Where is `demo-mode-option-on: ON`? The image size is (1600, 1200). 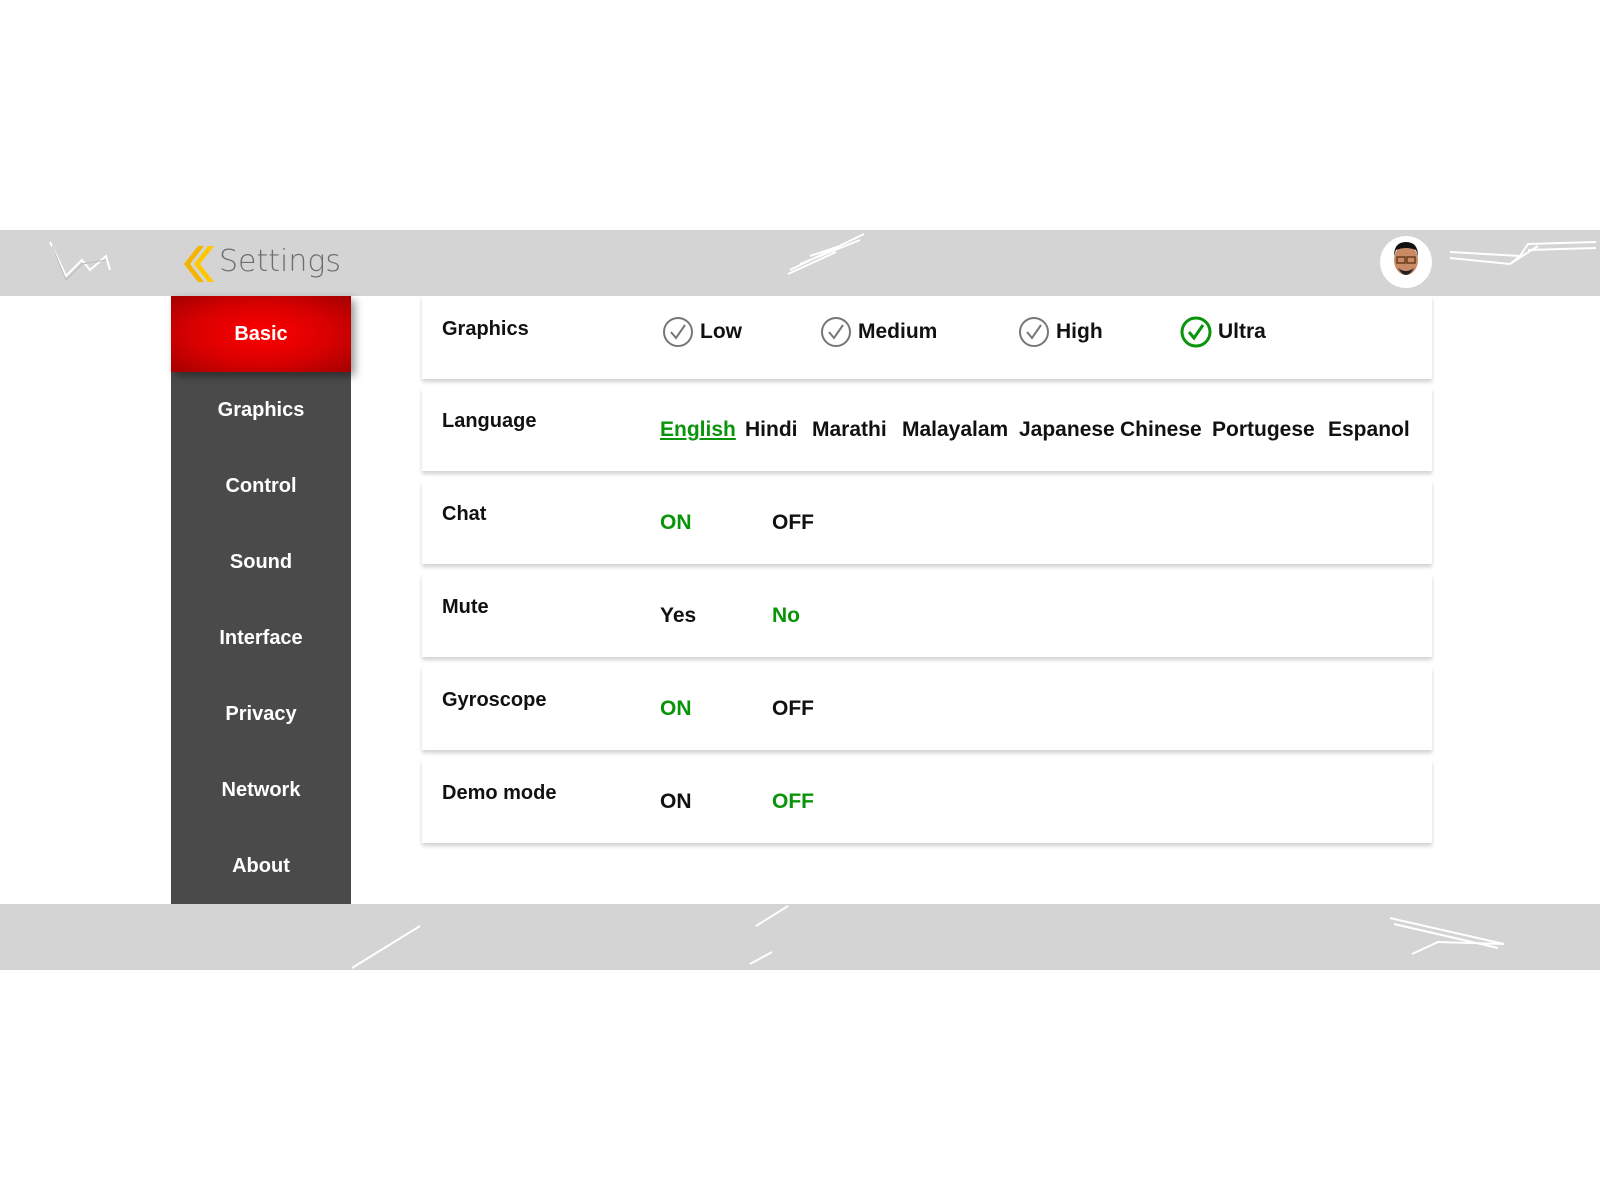 demo-mode-option-on: ON is located at coordinates (676, 802).